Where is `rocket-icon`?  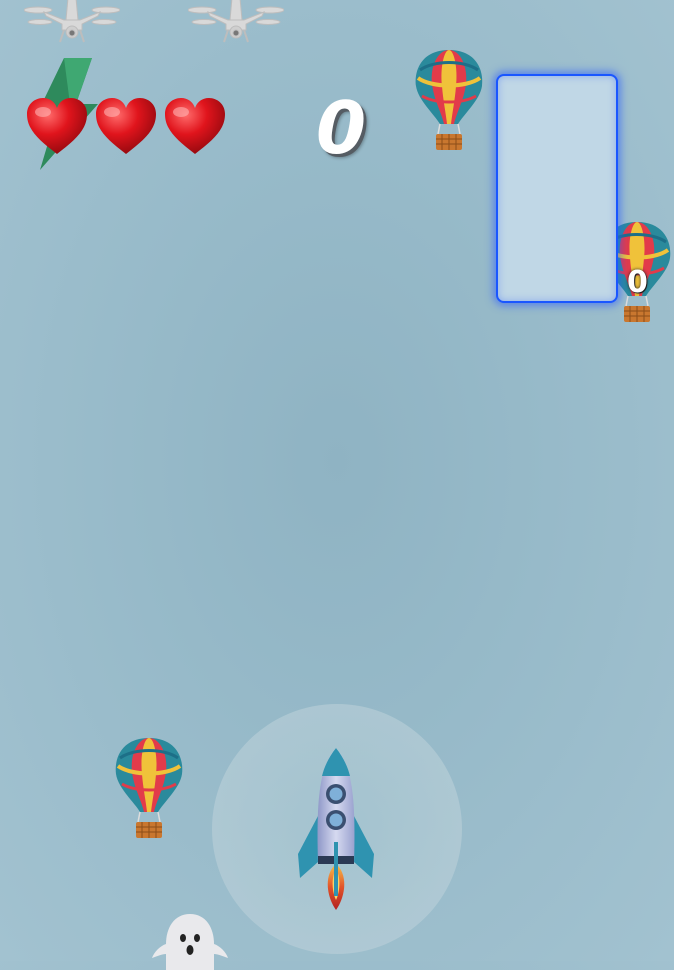
rocket-icon is located at coordinates (336, 829).